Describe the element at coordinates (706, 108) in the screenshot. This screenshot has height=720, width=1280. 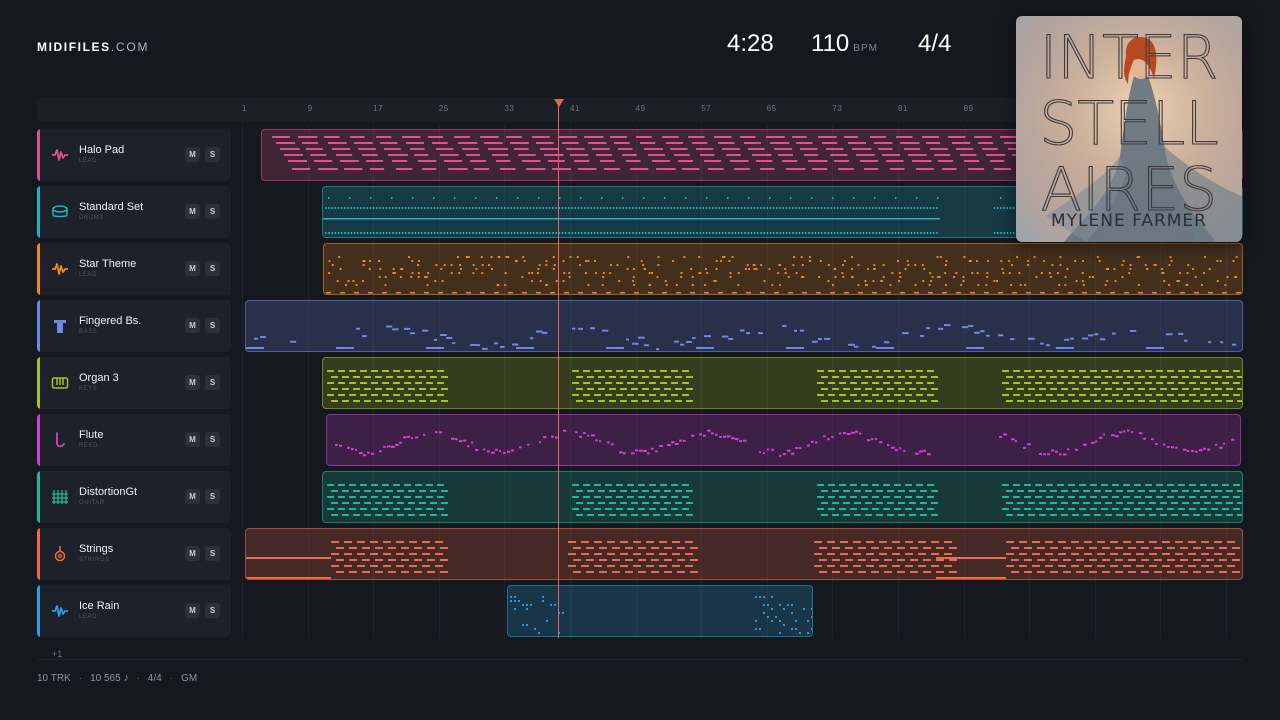
I see `ruler-bar-number: 57` at that location.